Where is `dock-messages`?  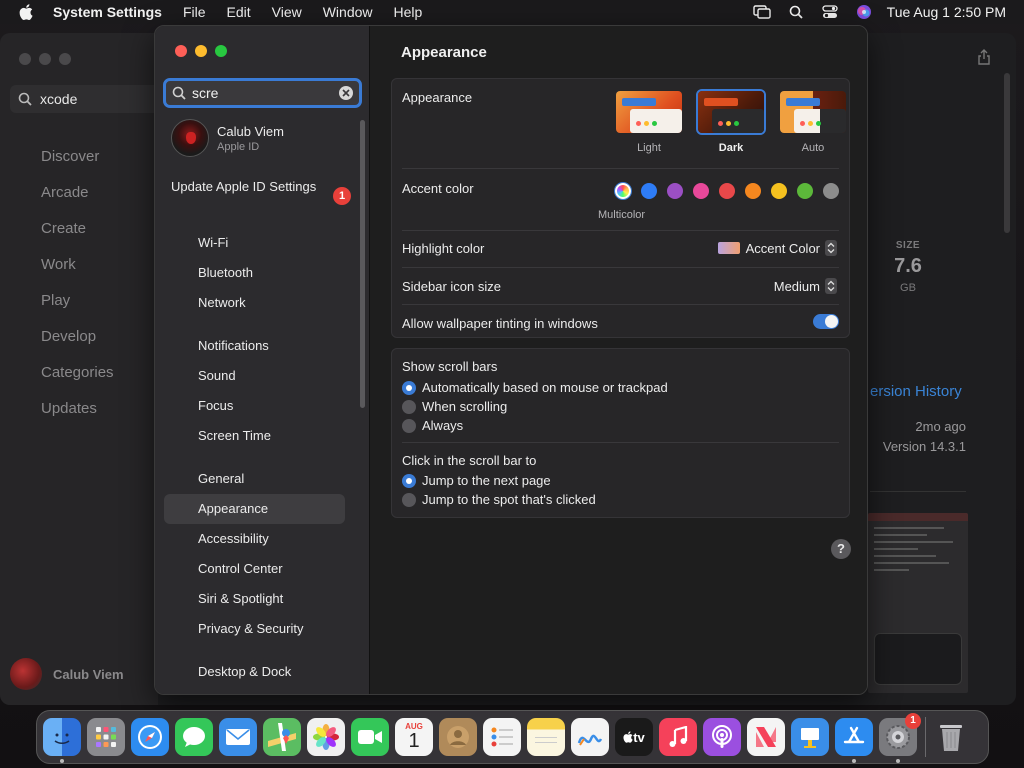 dock-messages is located at coordinates (194, 737).